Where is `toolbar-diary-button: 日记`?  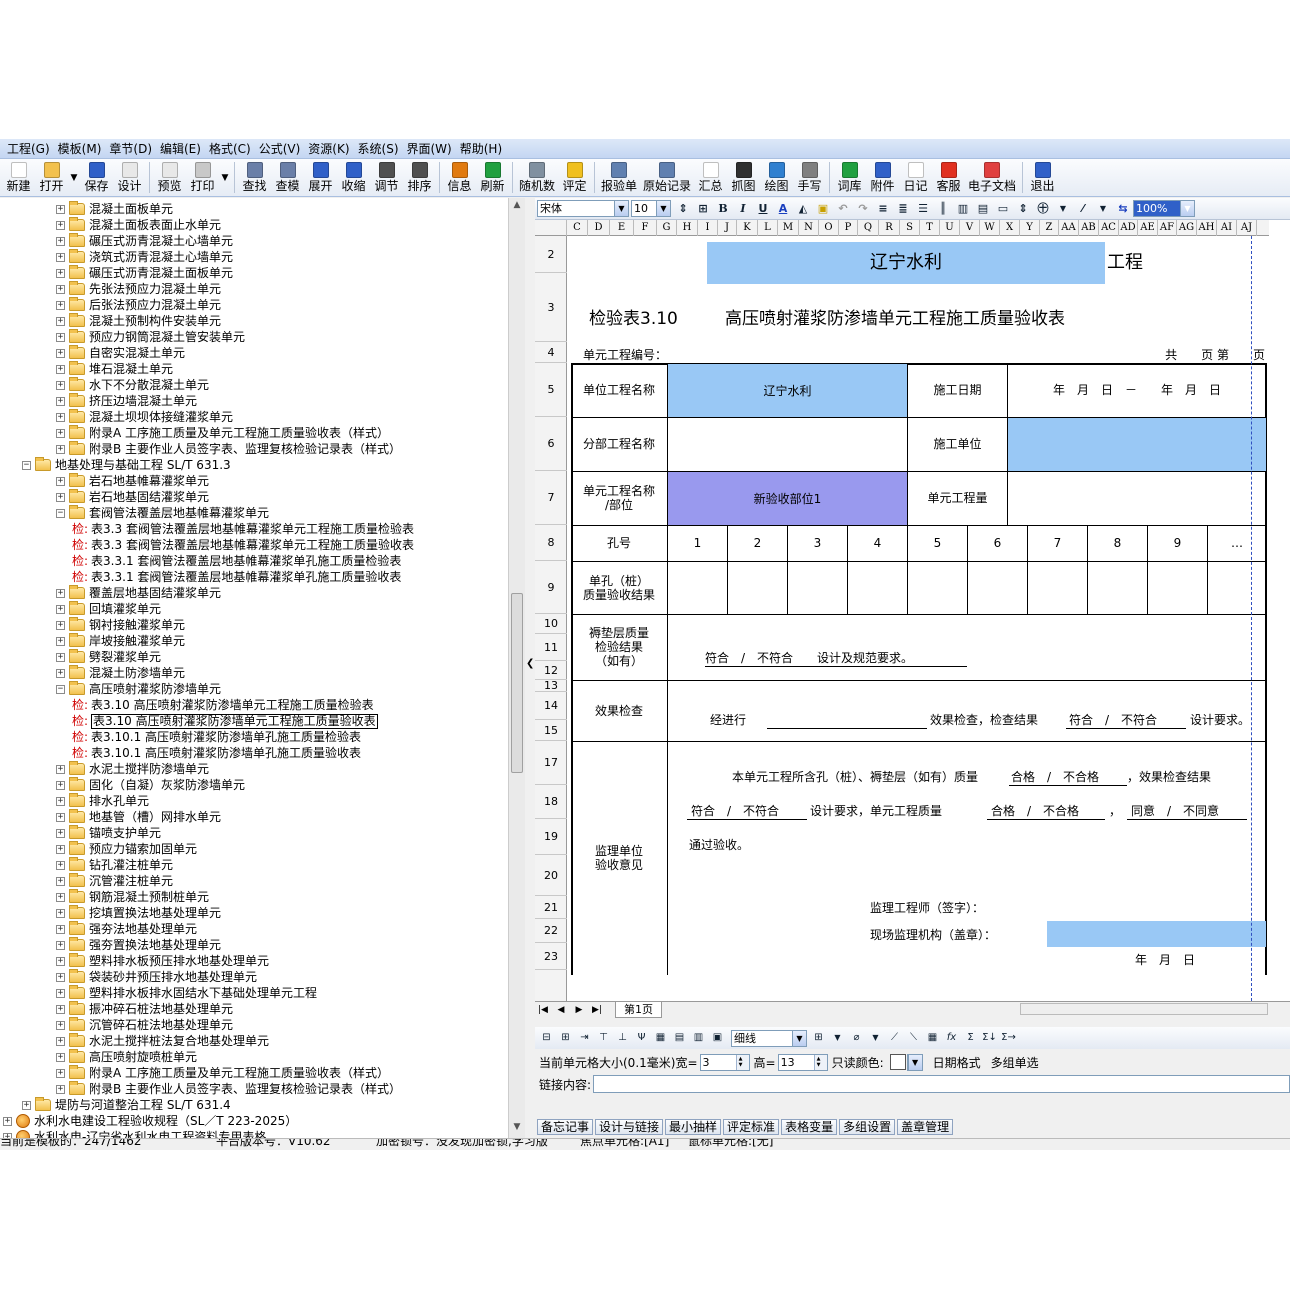
toolbar-diary-button: 日记 is located at coordinates (915, 177).